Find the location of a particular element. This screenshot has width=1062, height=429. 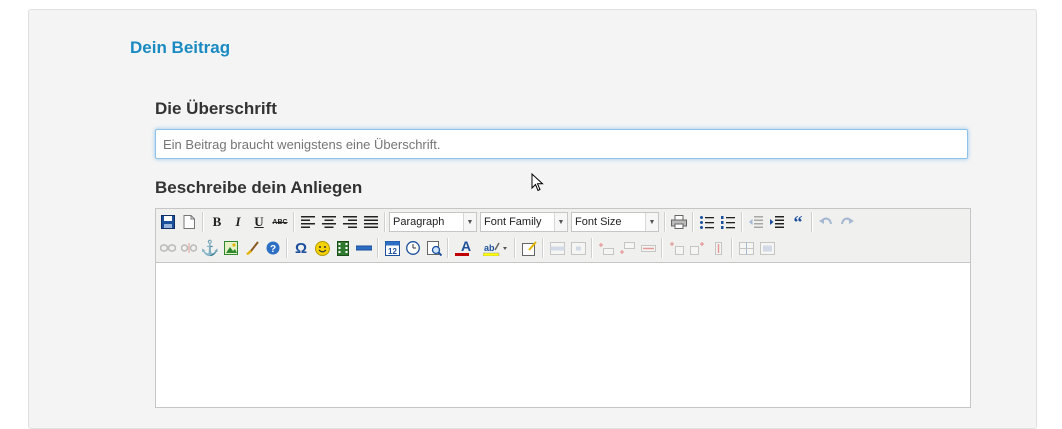

svg-text: 12 is located at coordinates (392, 251).